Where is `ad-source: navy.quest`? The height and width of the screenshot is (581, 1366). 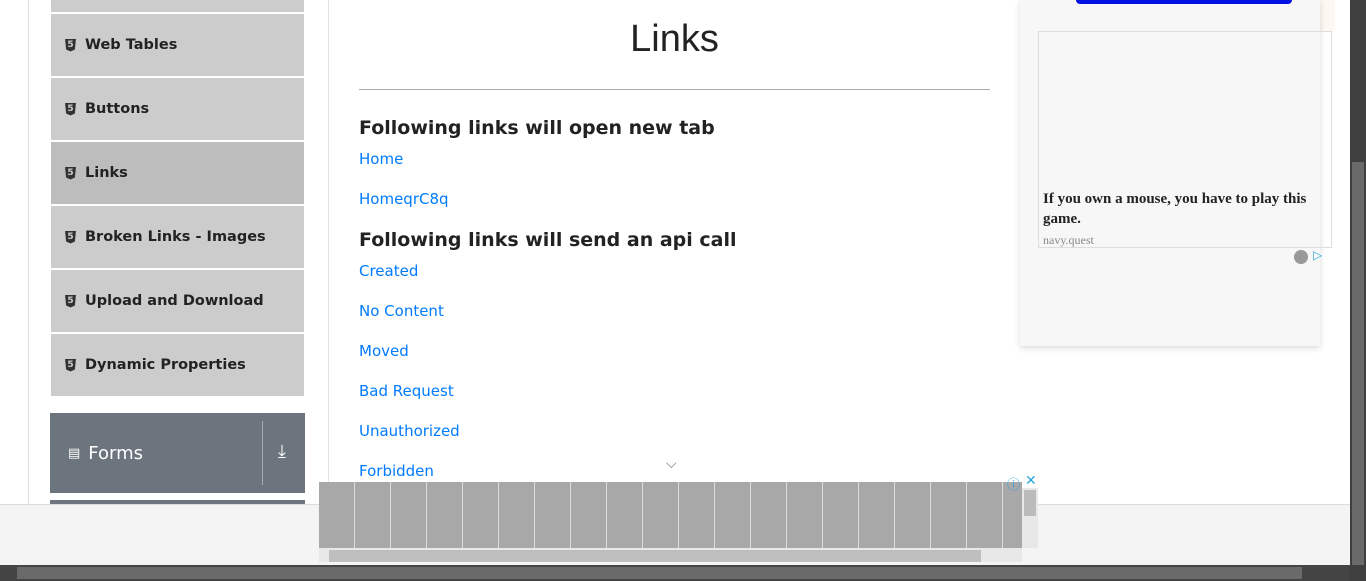
ad-source: navy.quest is located at coordinates (1068, 240).